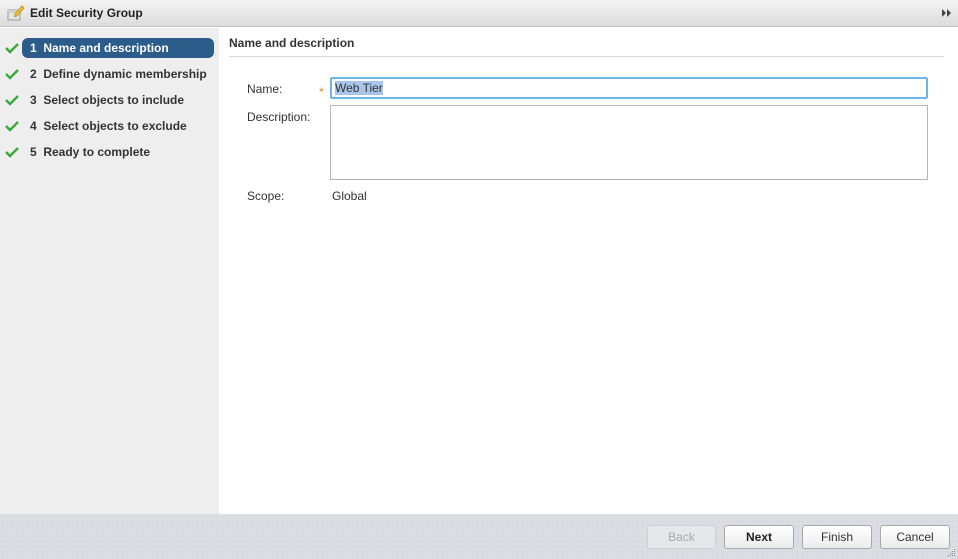  What do you see at coordinates (629, 88) in the screenshot?
I see `name-input: Web Tier` at bounding box center [629, 88].